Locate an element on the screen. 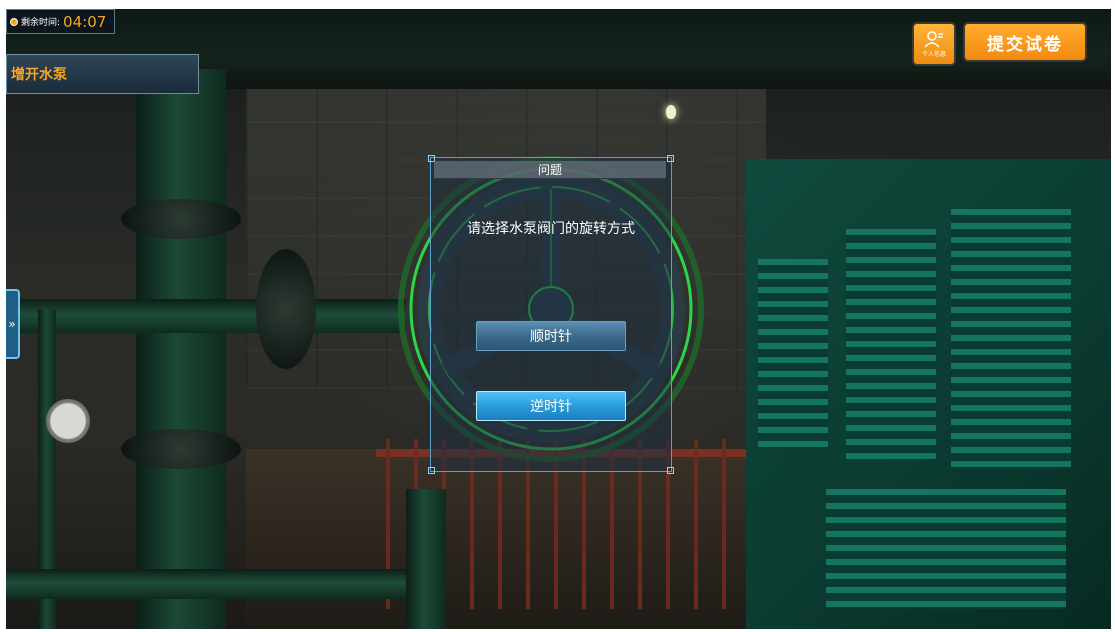 The width and height of the screenshot is (1115, 632). question-text: 请选择水泵阀门的旋转方式 is located at coordinates (551, 229).